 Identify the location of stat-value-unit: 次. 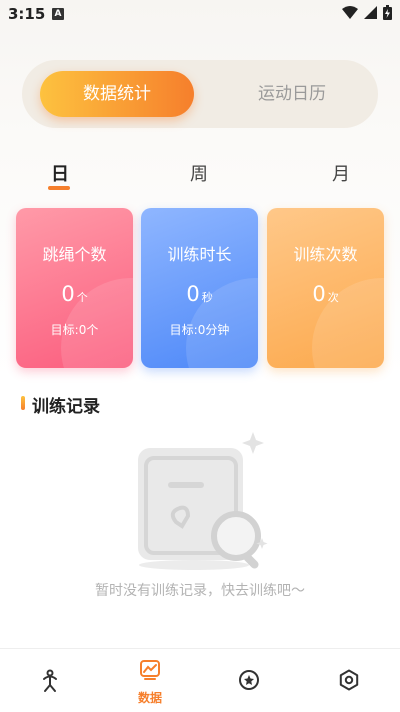
(333, 297).